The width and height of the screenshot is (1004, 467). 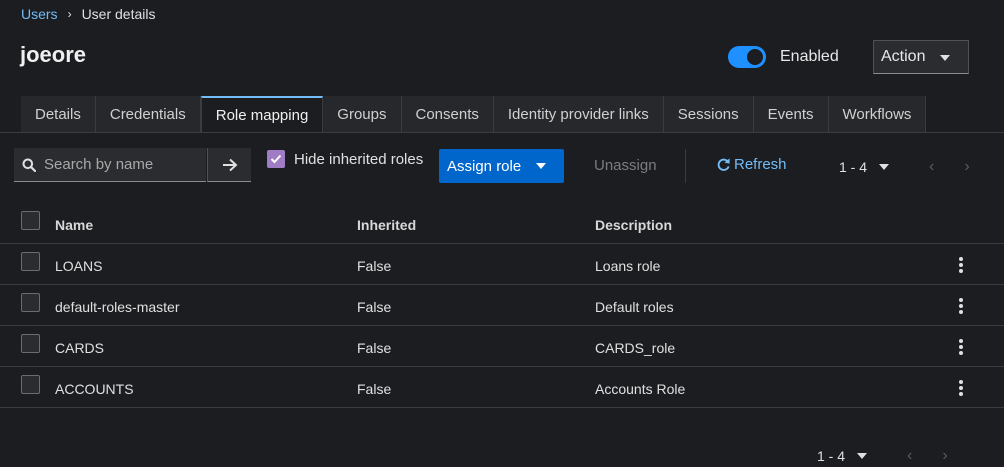 What do you see at coordinates (809, 56) in the screenshot?
I see `enabled-label: Enabled` at bounding box center [809, 56].